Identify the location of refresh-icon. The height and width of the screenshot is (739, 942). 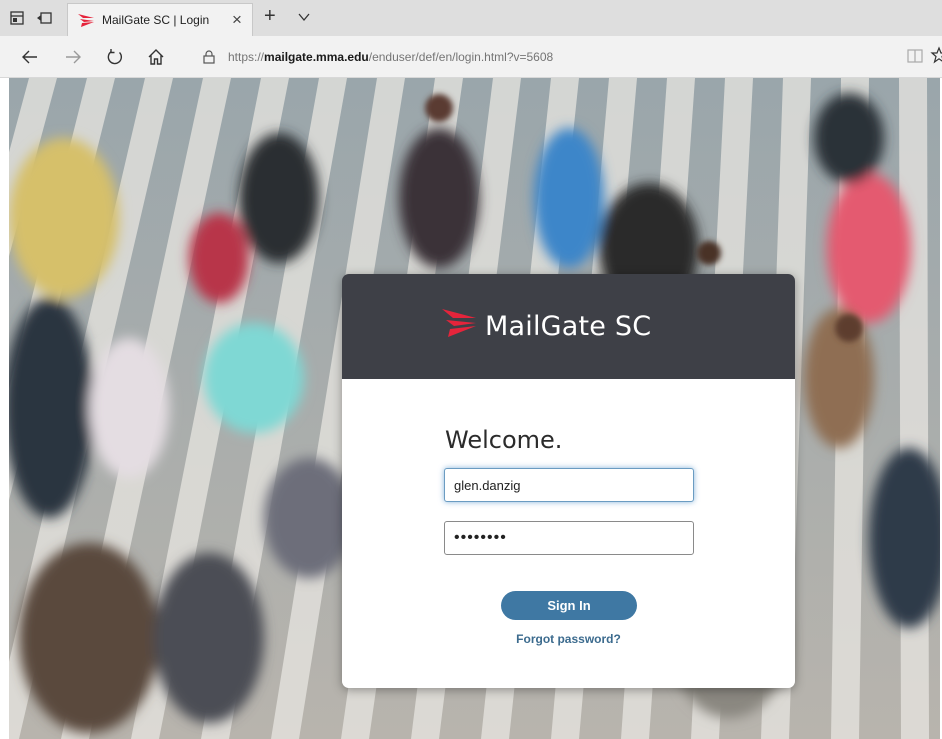
(115, 57).